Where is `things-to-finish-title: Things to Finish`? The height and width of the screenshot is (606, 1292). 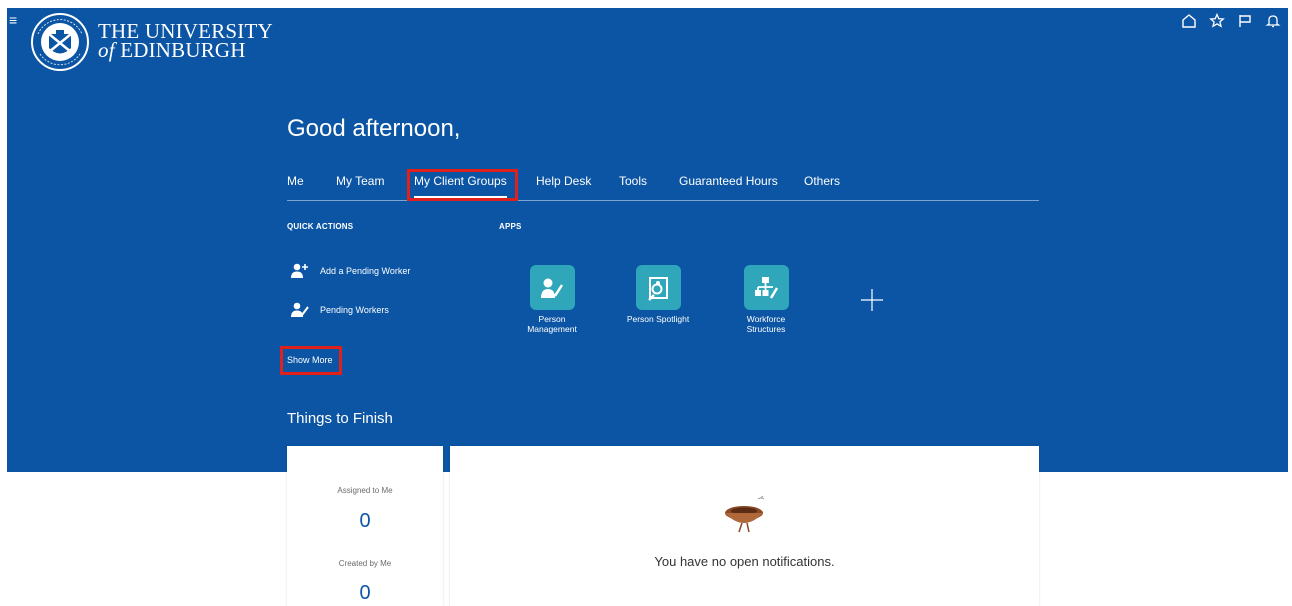
things-to-finish-title: Things to Finish is located at coordinates (340, 418).